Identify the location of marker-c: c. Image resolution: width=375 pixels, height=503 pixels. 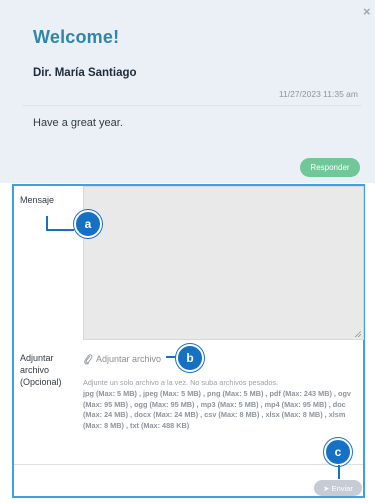
(338, 452).